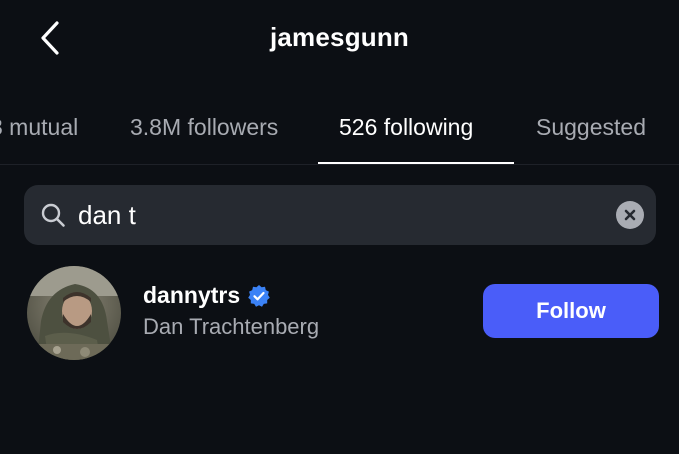 The width and height of the screenshot is (679, 454). I want to click on clear-icon, so click(630, 215).